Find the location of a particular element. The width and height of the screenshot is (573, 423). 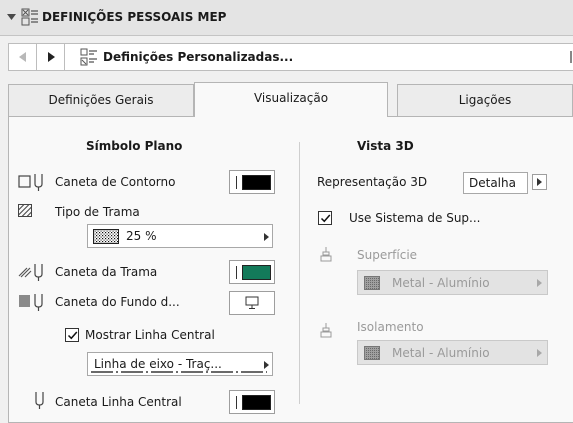

show-centerline-checkbox is located at coordinates (72, 335).